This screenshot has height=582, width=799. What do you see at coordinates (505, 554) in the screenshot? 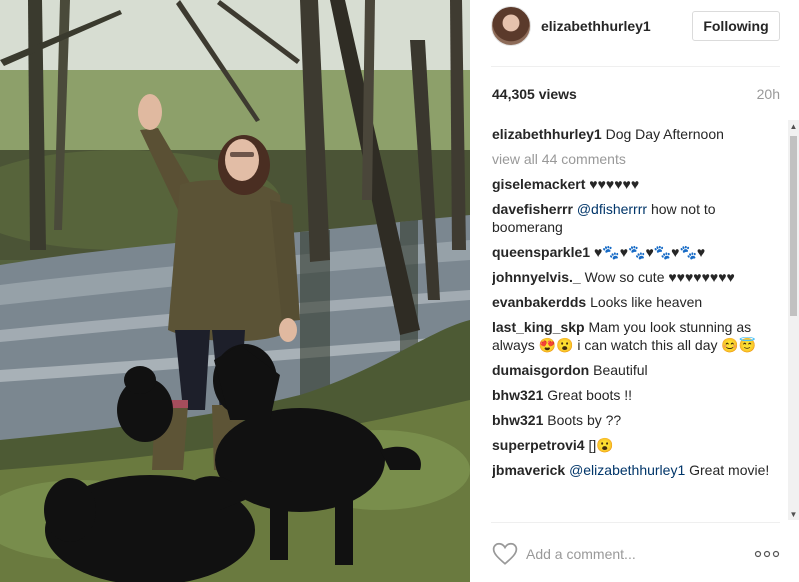
I see `heart-outline-icon` at bounding box center [505, 554].